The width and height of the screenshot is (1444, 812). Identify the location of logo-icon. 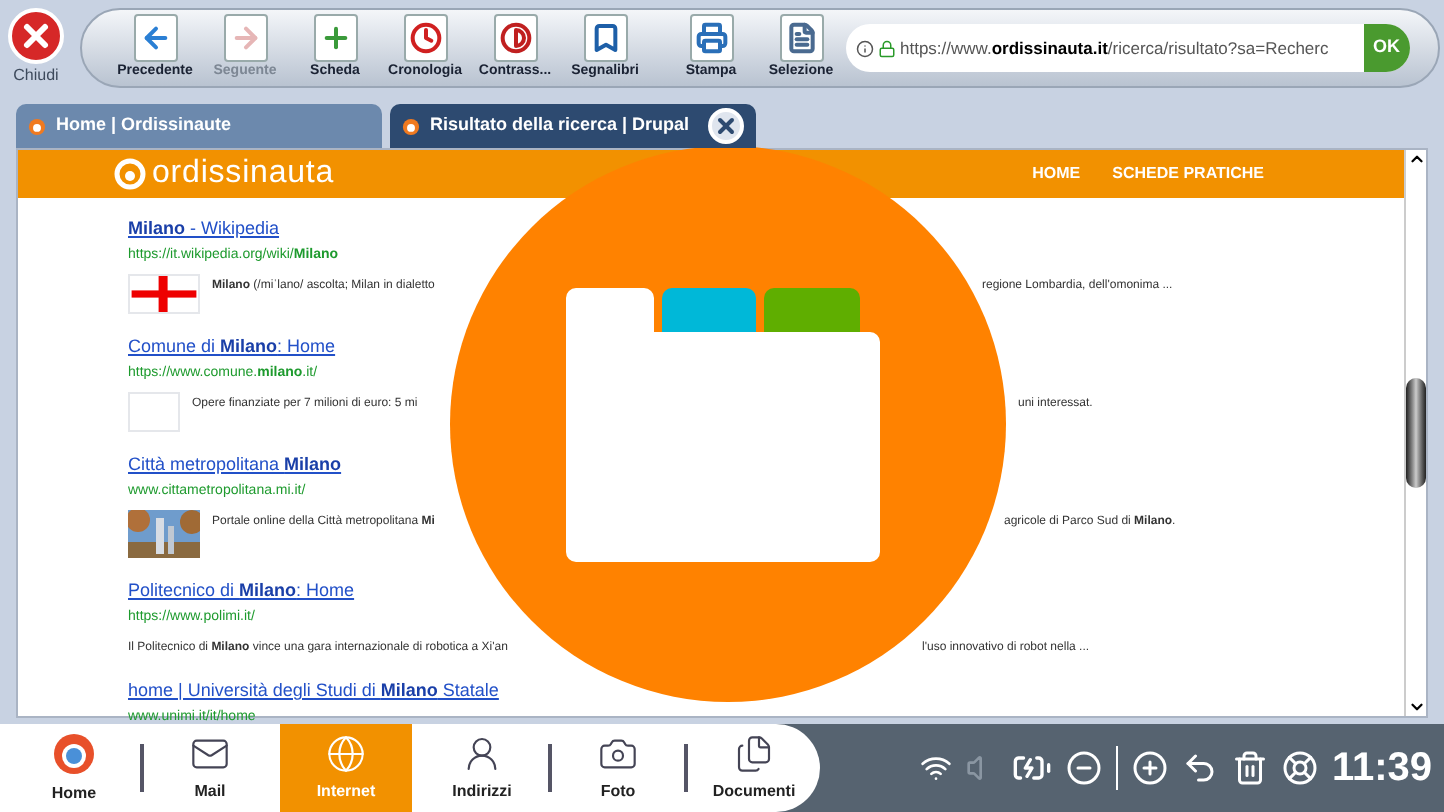
(130, 174).